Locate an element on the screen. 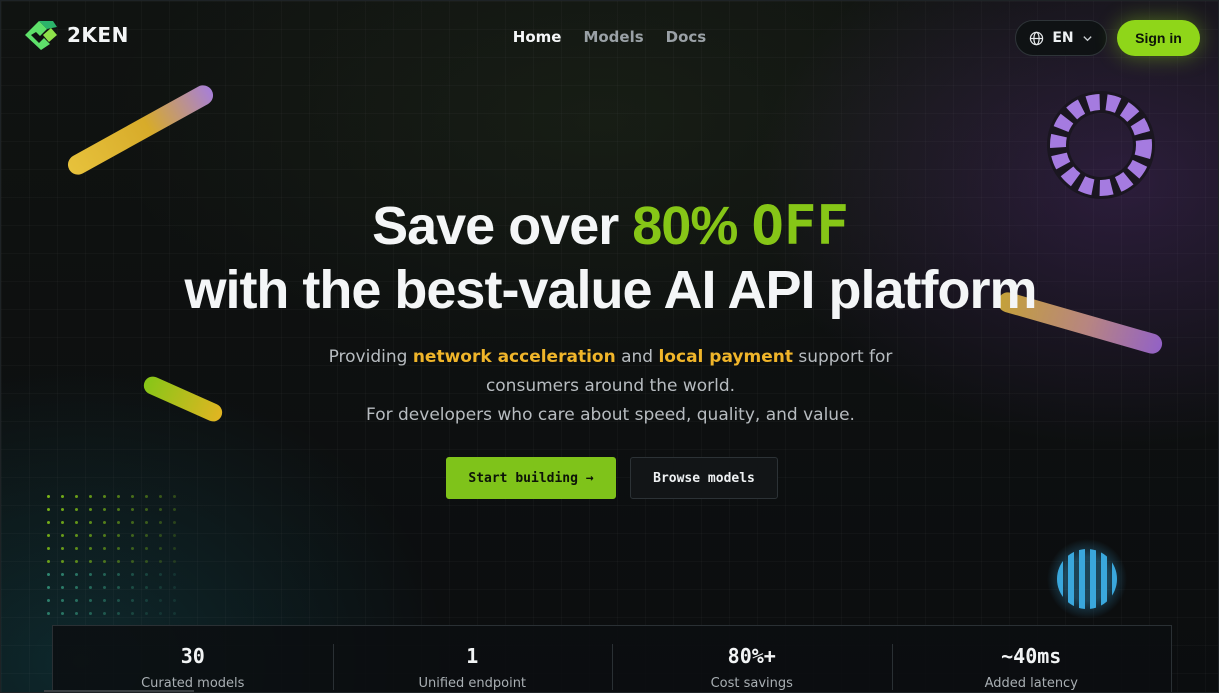  language-selector: EN is located at coordinates (1061, 38).